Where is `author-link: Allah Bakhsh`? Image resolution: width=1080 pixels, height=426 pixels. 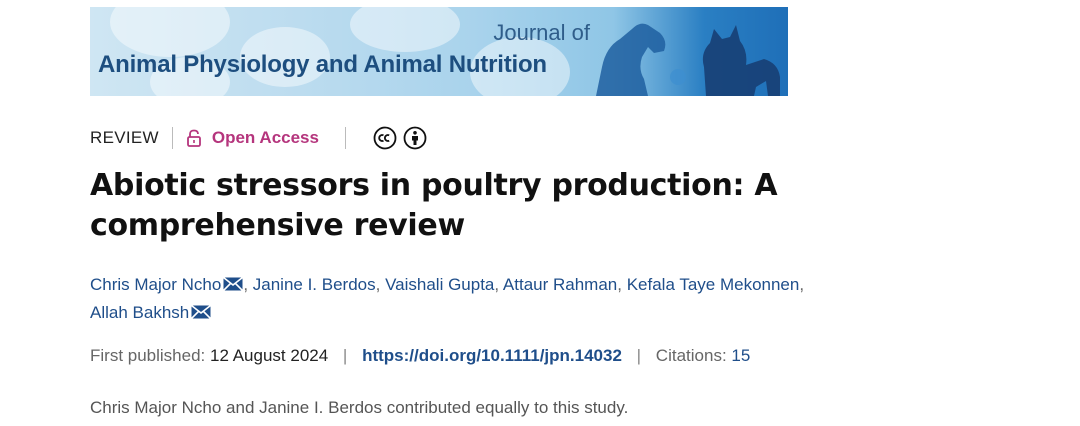
author-link: Allah Bakhsh is located at coordinates (139, 312).